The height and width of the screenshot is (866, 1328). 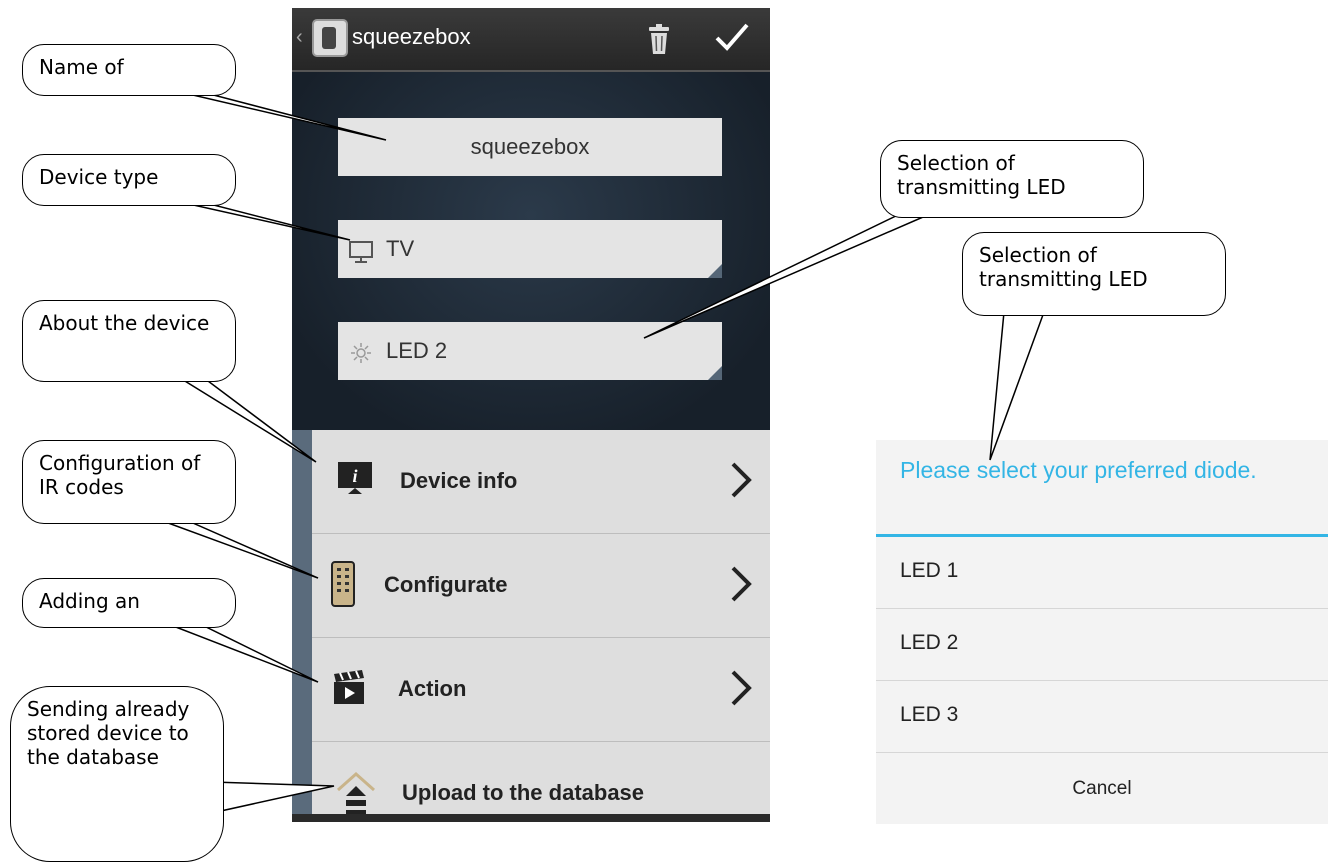 What do you see at coordinates (356, 793) in the screenshot?
I see `upload-house-icon` at bounding box center [356, 793].